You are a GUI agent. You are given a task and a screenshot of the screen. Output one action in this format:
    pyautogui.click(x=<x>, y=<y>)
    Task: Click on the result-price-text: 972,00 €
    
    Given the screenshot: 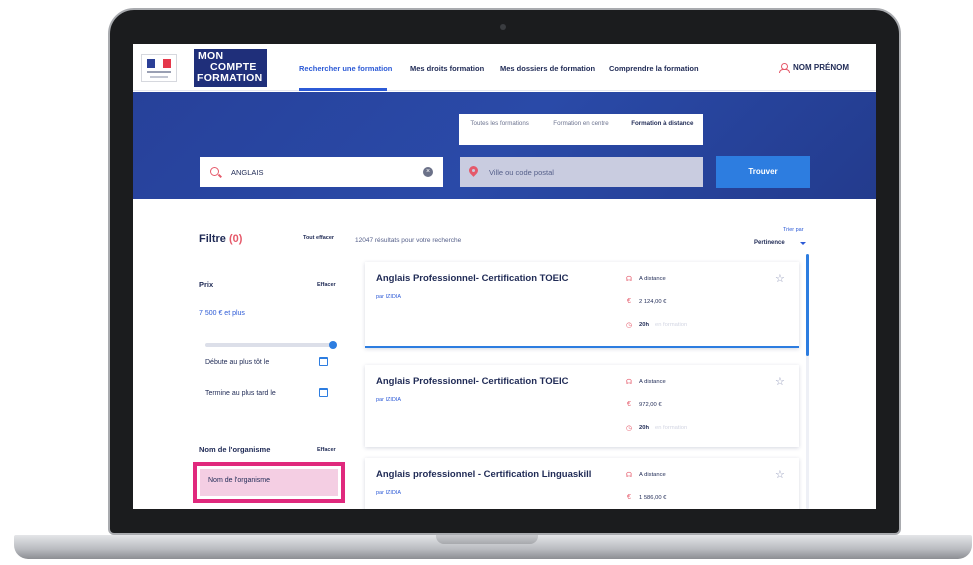 What is the action you would take?
    pyautogui.click(x=650, y=404)
    